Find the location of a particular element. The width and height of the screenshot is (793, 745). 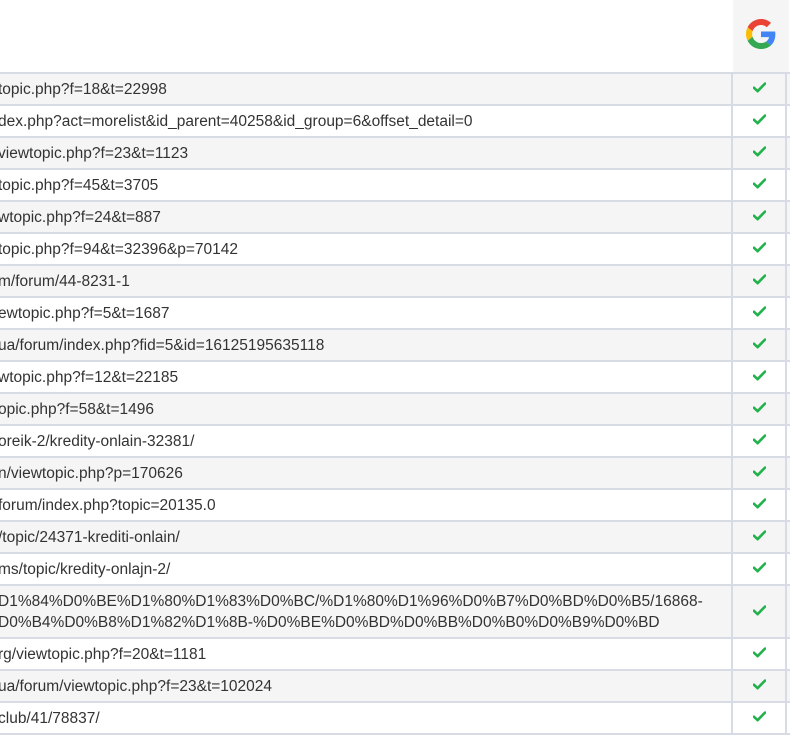

url-text: viewtopic.php?f=23&t=1123 is located at coordinates (94, 153).